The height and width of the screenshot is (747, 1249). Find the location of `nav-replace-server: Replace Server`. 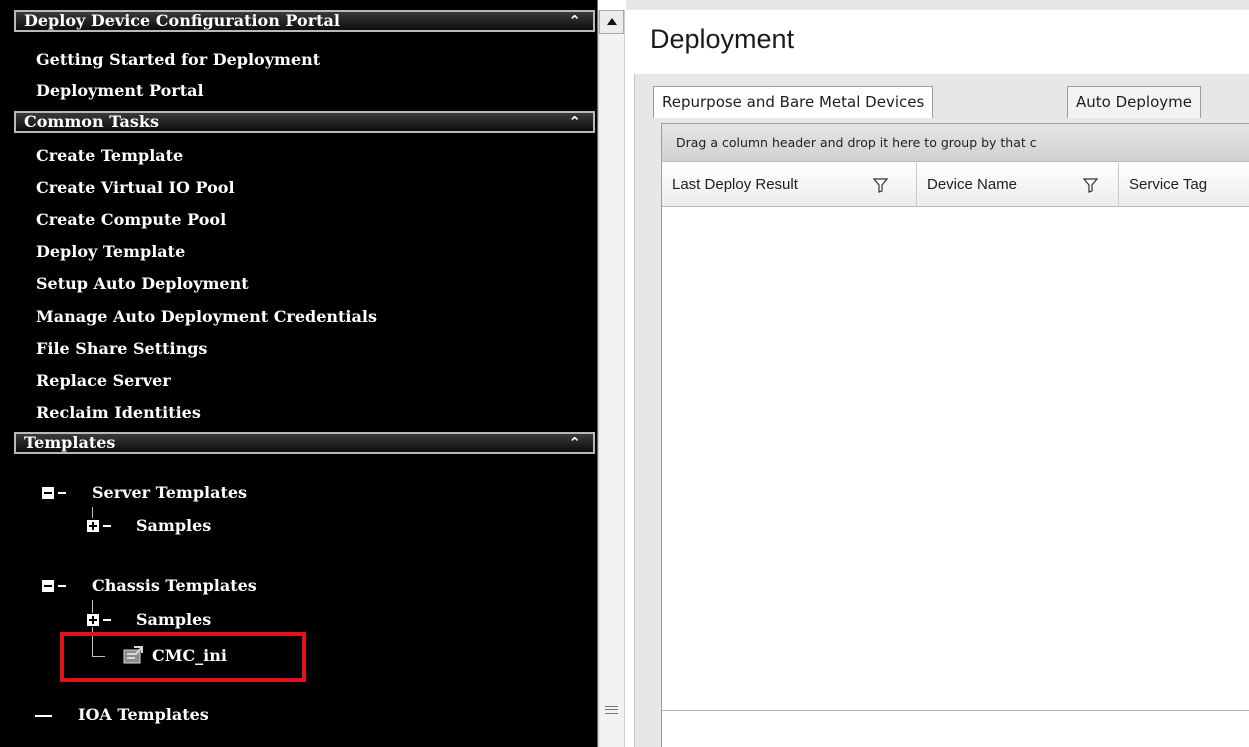

nav-replace-server: Replace Server is located at coordinates (103, 381).